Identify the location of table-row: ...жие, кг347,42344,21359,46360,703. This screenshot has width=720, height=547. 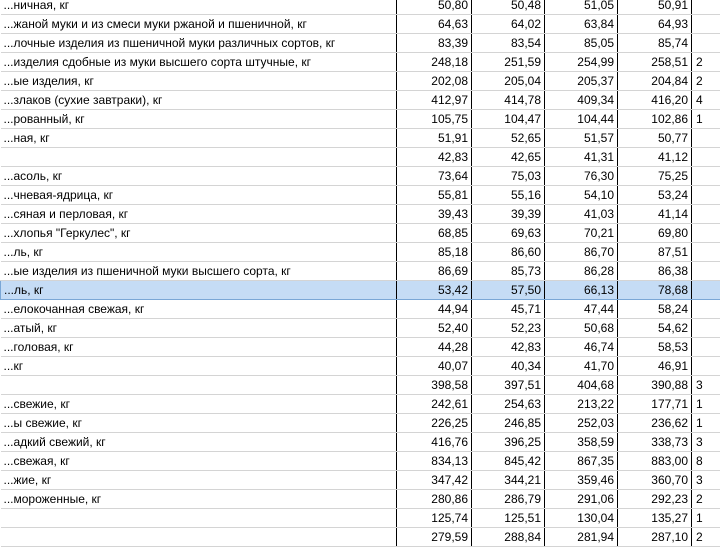
(360, 480).